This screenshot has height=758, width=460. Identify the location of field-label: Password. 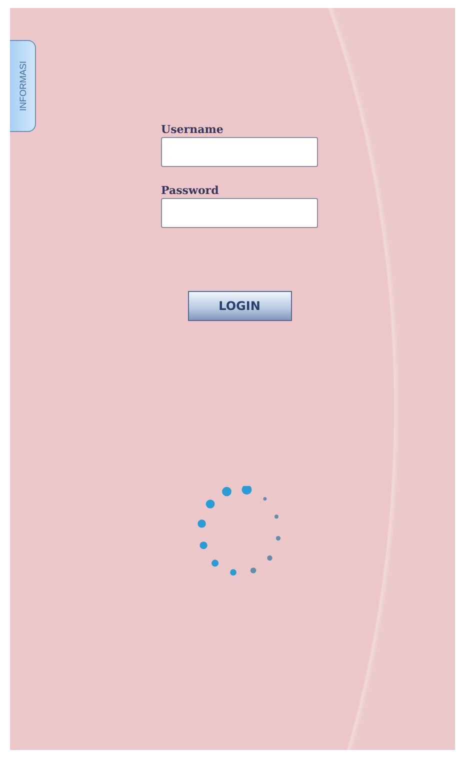
(190, 190).